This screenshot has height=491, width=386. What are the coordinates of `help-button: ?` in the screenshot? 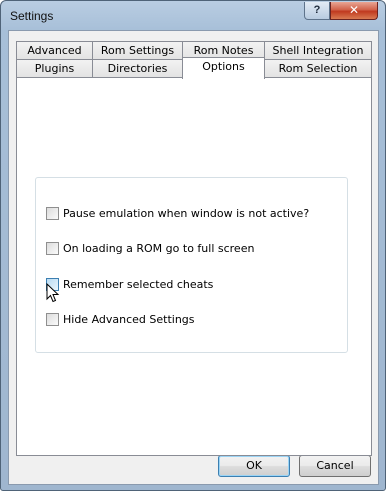 It's located at (317, 11).